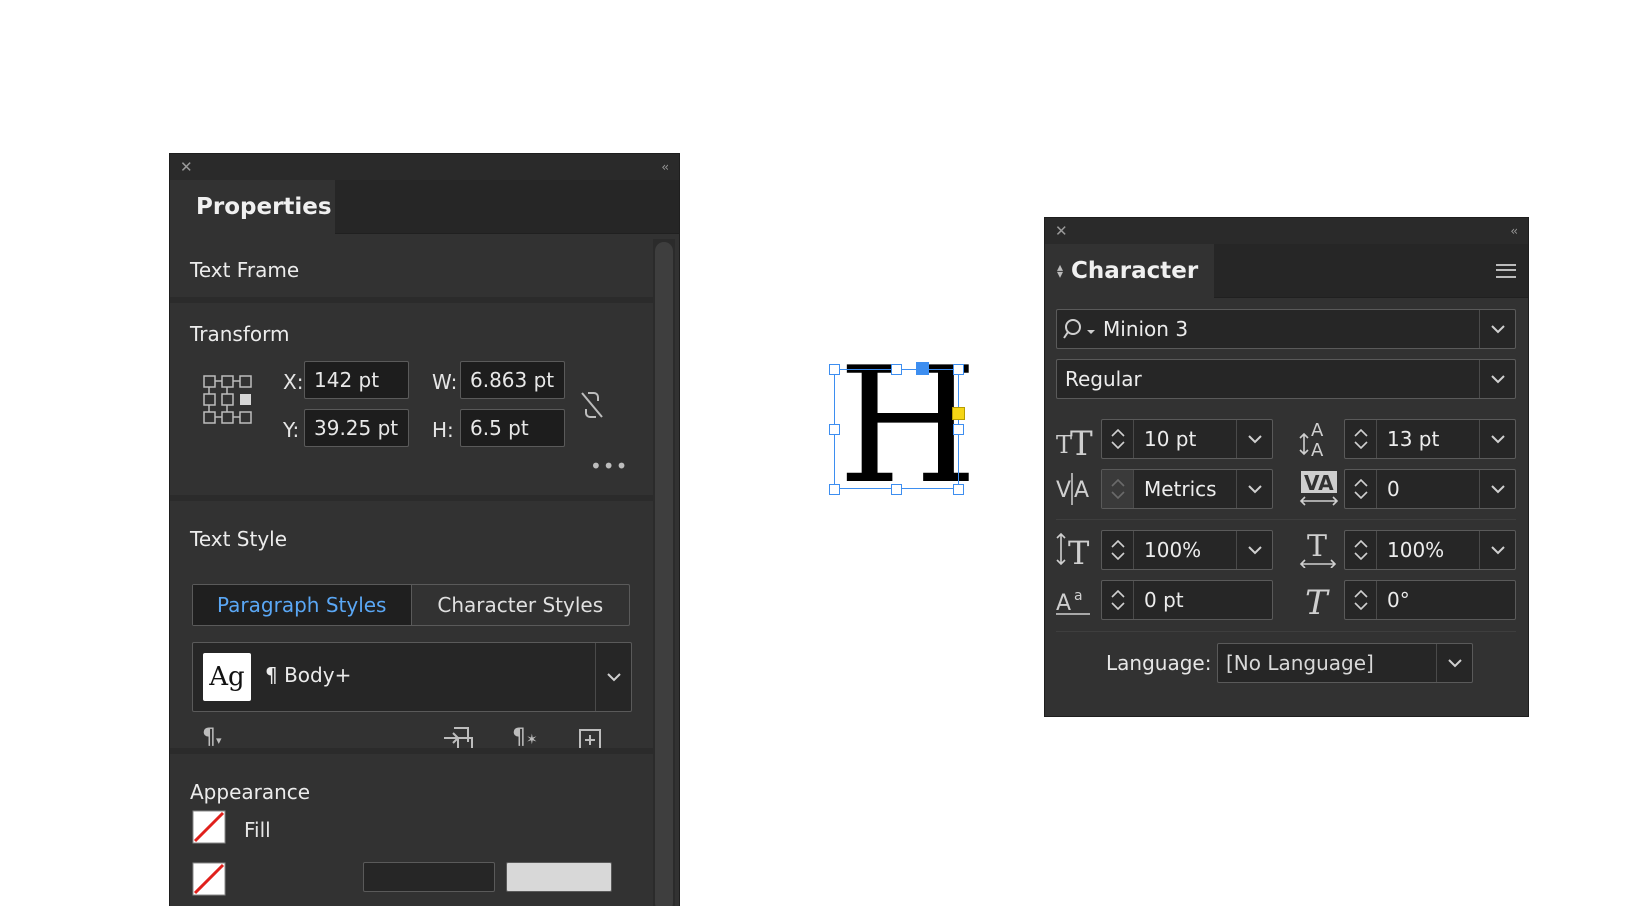  I want to click on divider, so click(1286, 519).